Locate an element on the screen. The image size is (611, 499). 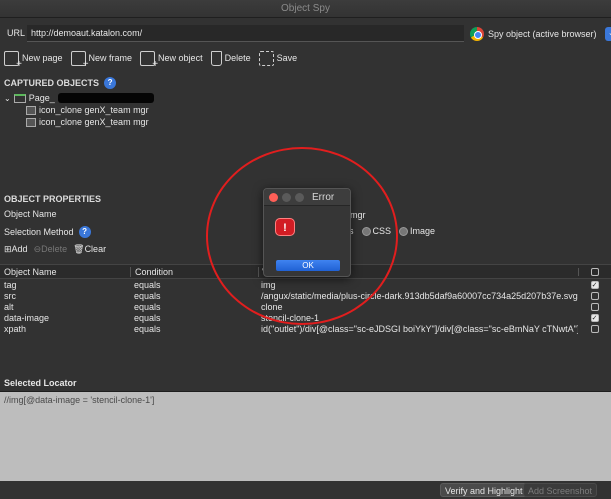
new-frame-label: New frame is located at coordinates (110, 58).